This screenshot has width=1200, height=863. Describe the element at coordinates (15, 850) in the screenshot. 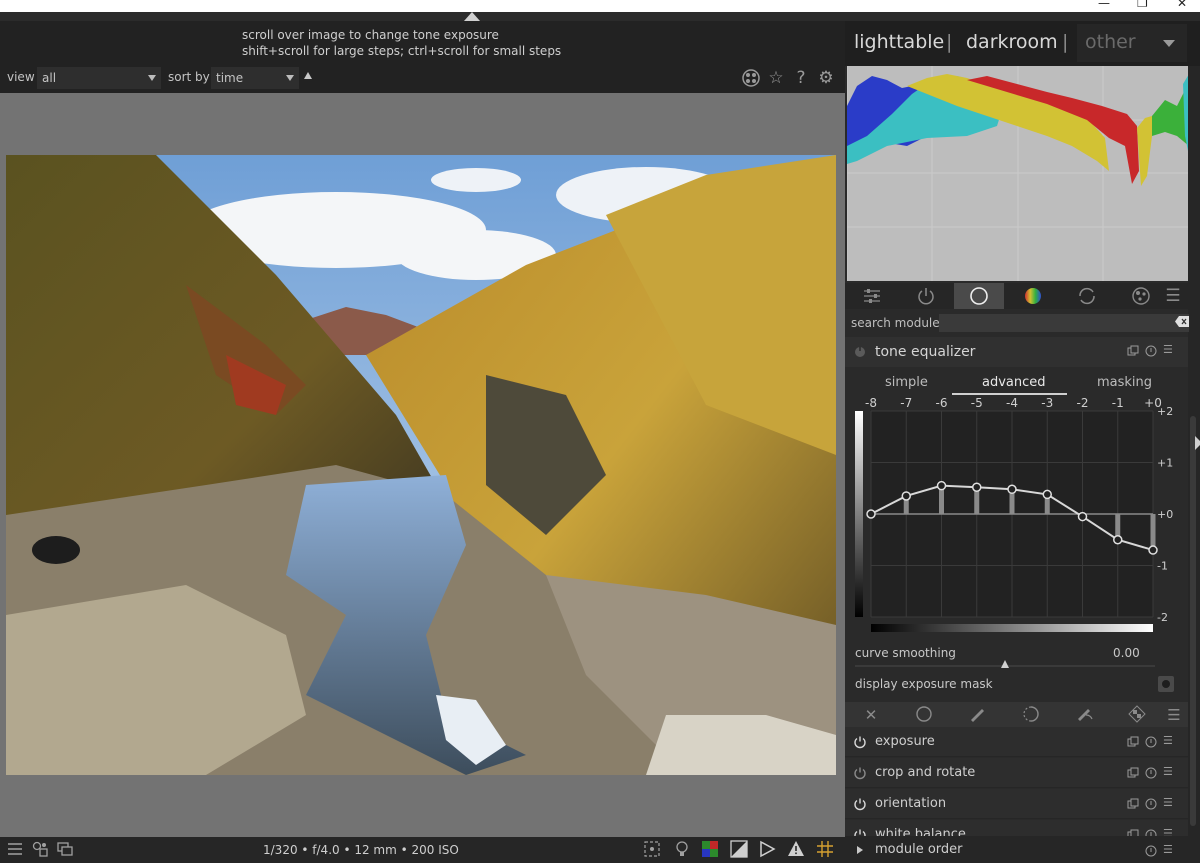

I see `preferences-list-icon` at that location.